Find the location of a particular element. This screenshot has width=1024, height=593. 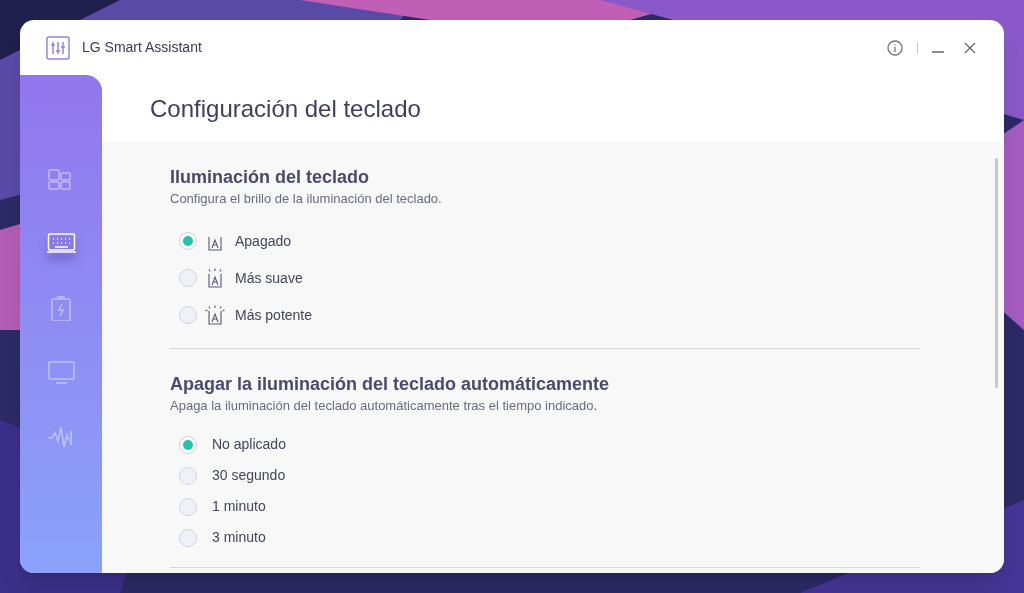

page-title: Configuración del teclado is located at coordinates (285, 108).